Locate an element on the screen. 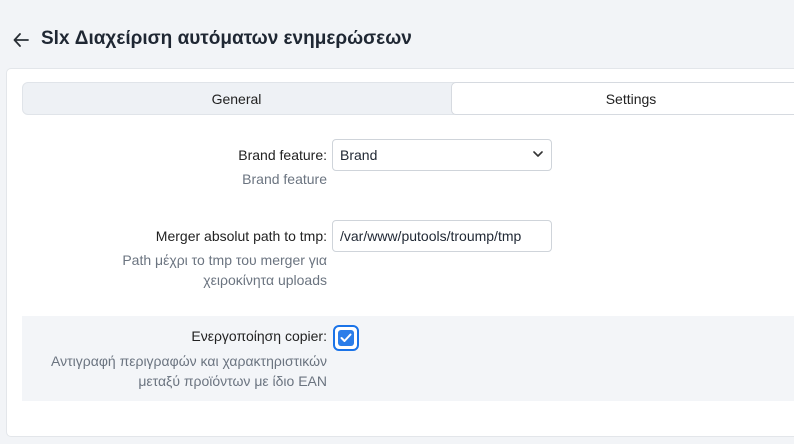 This screenshot has width=794, height=444. merger-path-help-2: χειροκίνητα uploads is located at coordinates (265, 280).